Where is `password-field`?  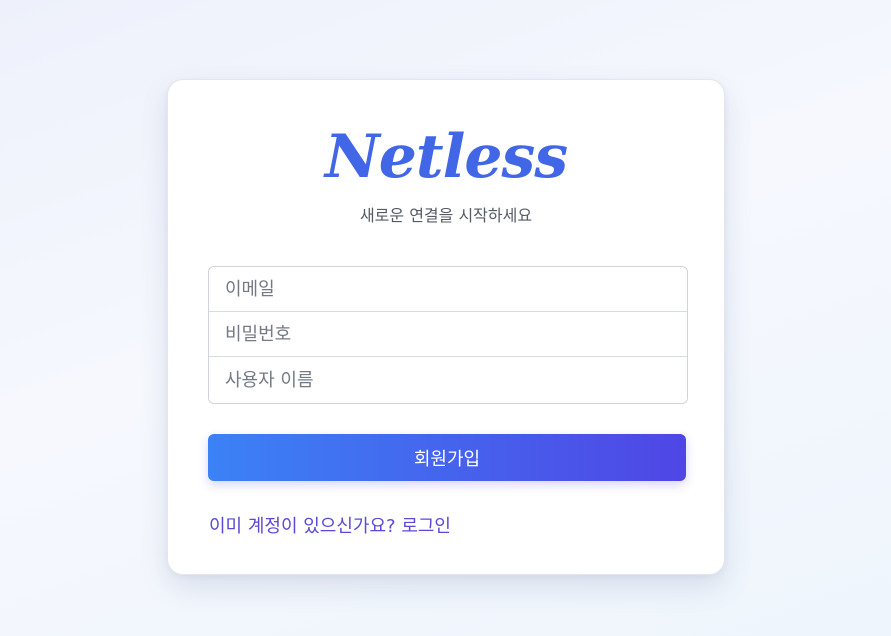
password-field is located at coordinates (448, 334).